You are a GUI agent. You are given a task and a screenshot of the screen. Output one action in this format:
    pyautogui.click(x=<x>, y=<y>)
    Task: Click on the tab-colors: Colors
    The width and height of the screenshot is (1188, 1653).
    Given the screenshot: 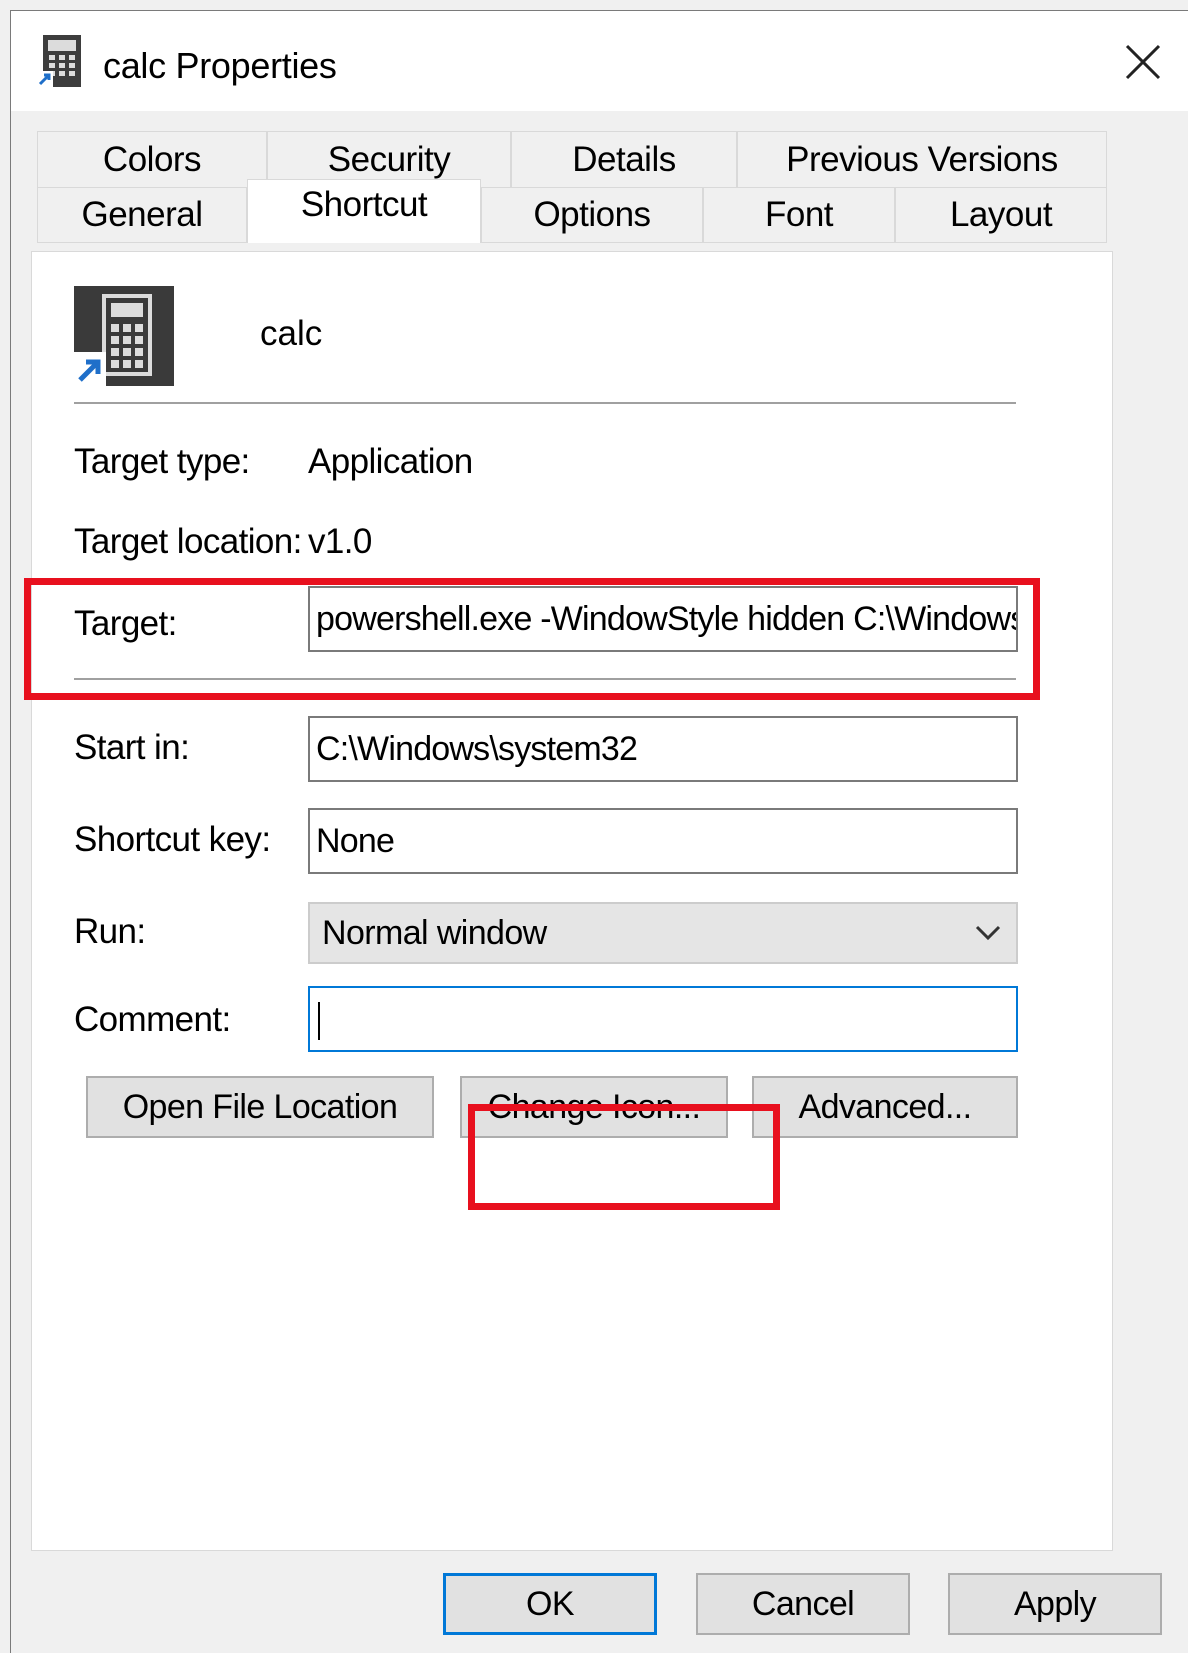 What is the action you would take?
    pyautogui.click(x=152, y=159)
    